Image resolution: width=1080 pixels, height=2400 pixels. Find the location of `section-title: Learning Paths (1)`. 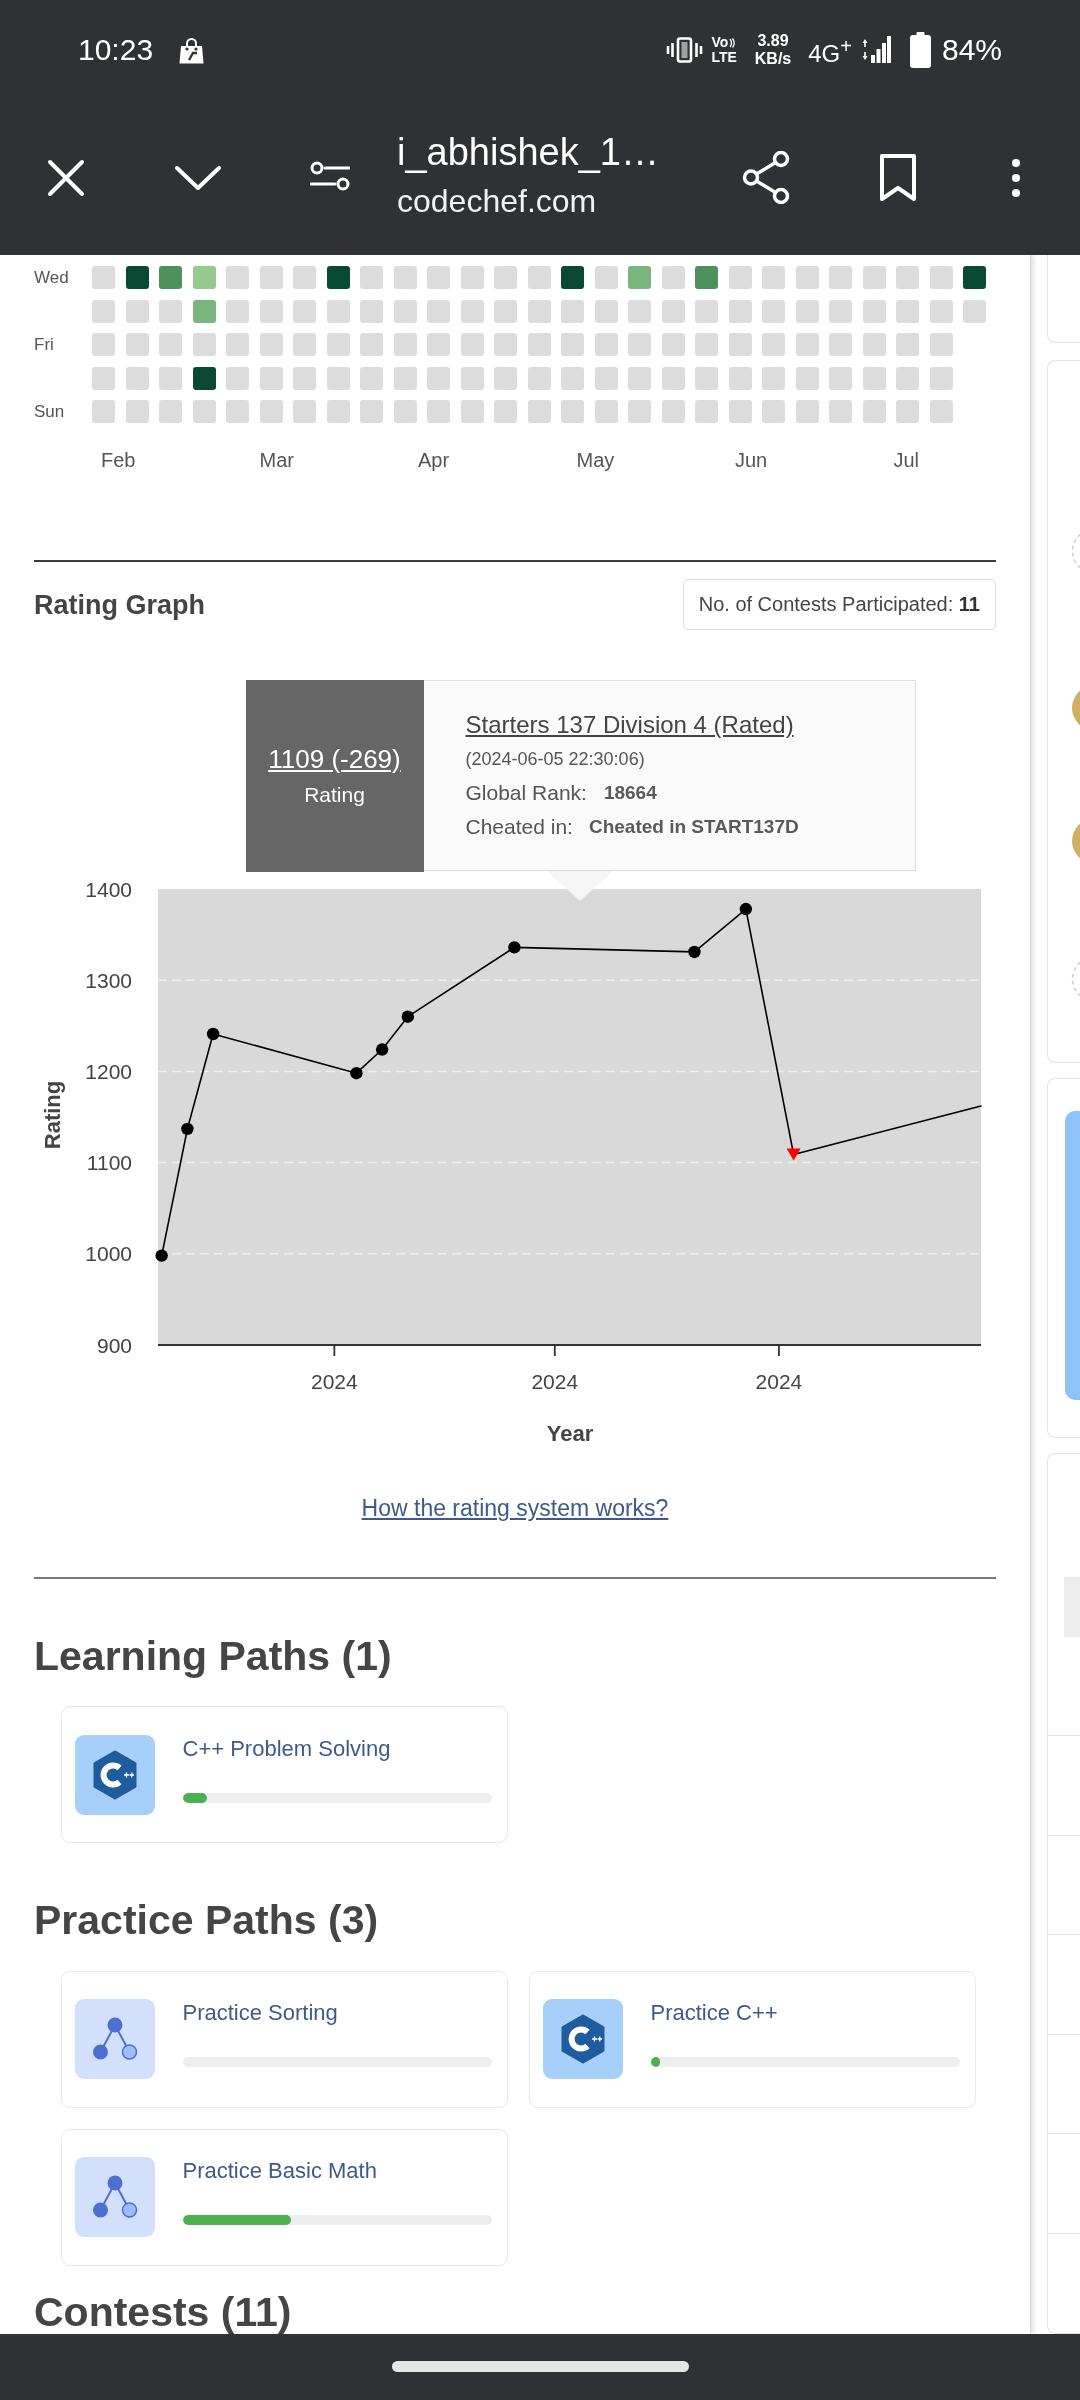

section-title: Learning Paths (1) is located at coordinates (213, 1656).